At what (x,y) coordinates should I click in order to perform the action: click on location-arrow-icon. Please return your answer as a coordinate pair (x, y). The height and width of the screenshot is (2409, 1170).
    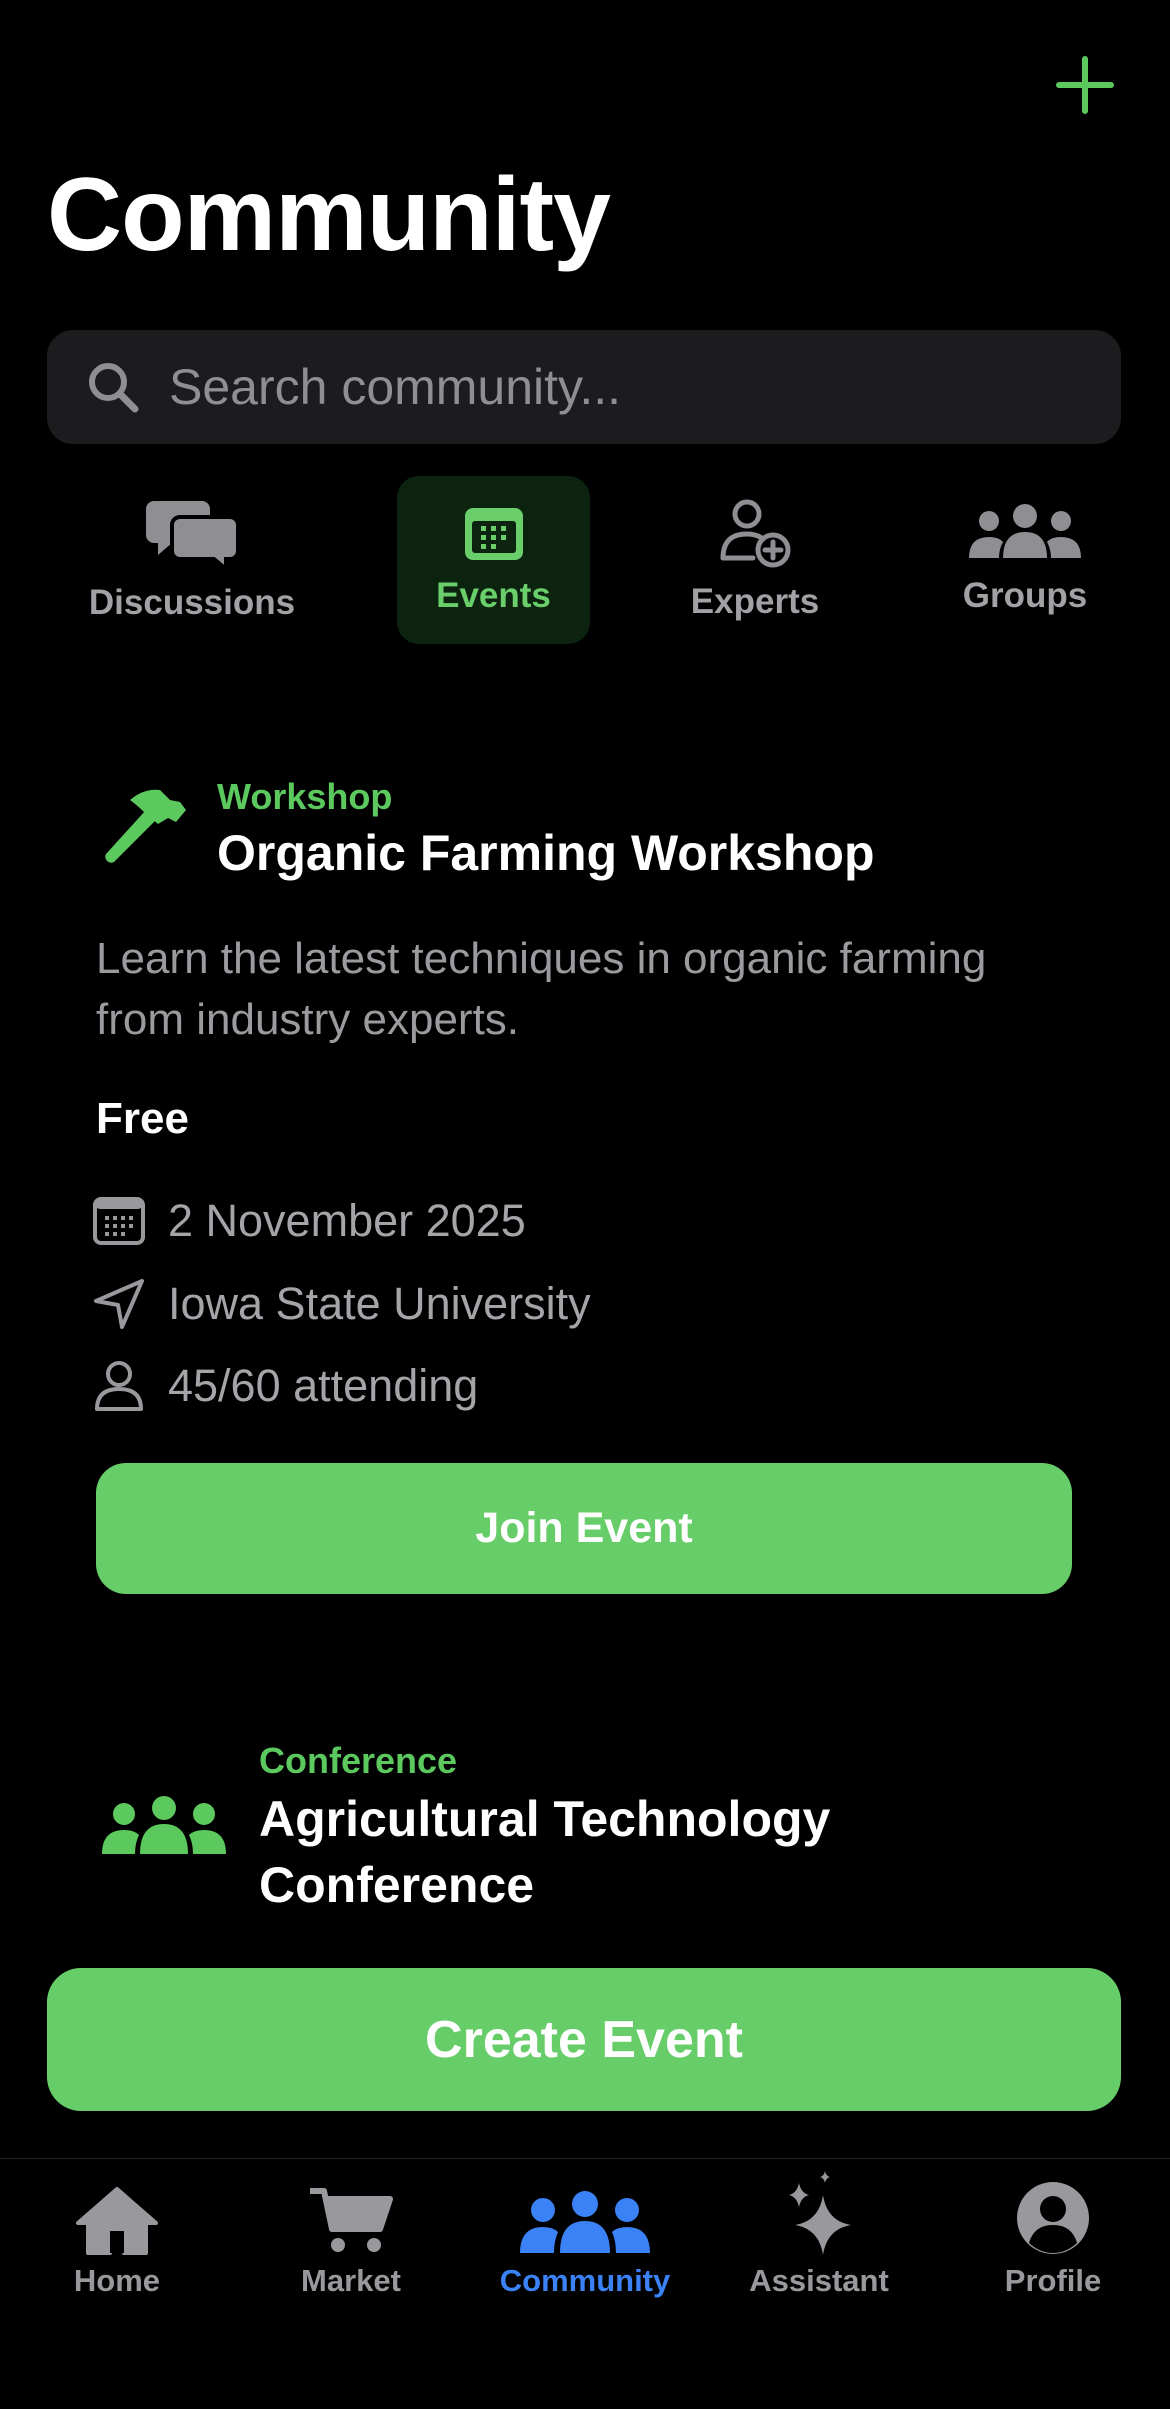
    Looking at the image, I should click on (119, 1304).